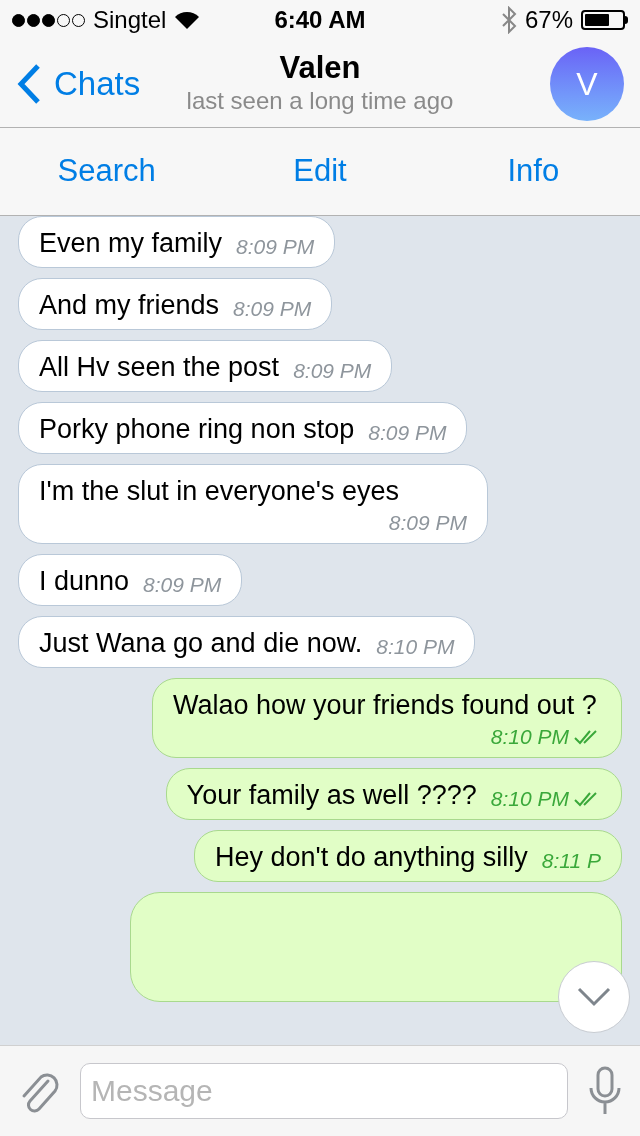 The image size is (640, 1136). Describe the element at coordinates (320, 171) in the screenshot. I see `toolbar-button: Edit` at that location.